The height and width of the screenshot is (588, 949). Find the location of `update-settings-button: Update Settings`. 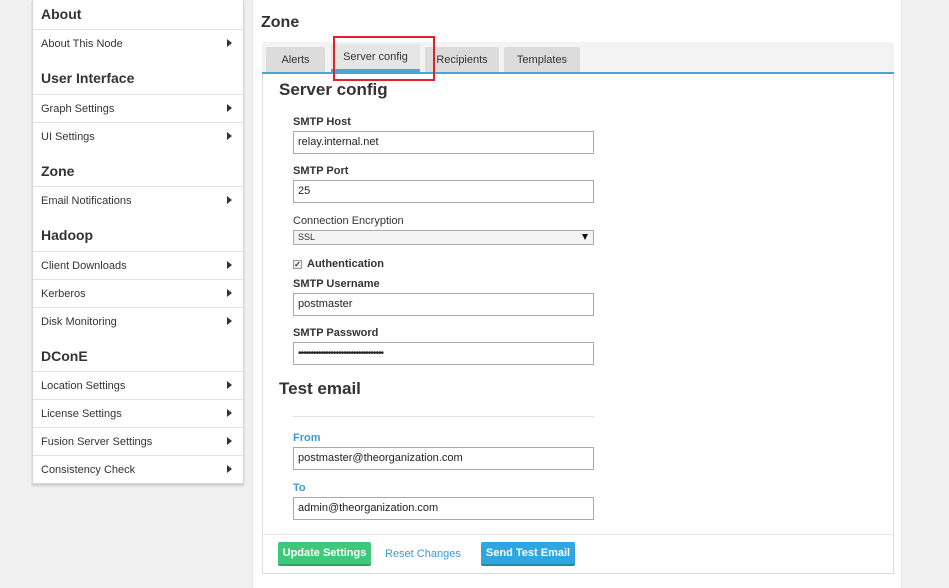

update-settings-button: Update Settings is located at coordinates (324, 554).